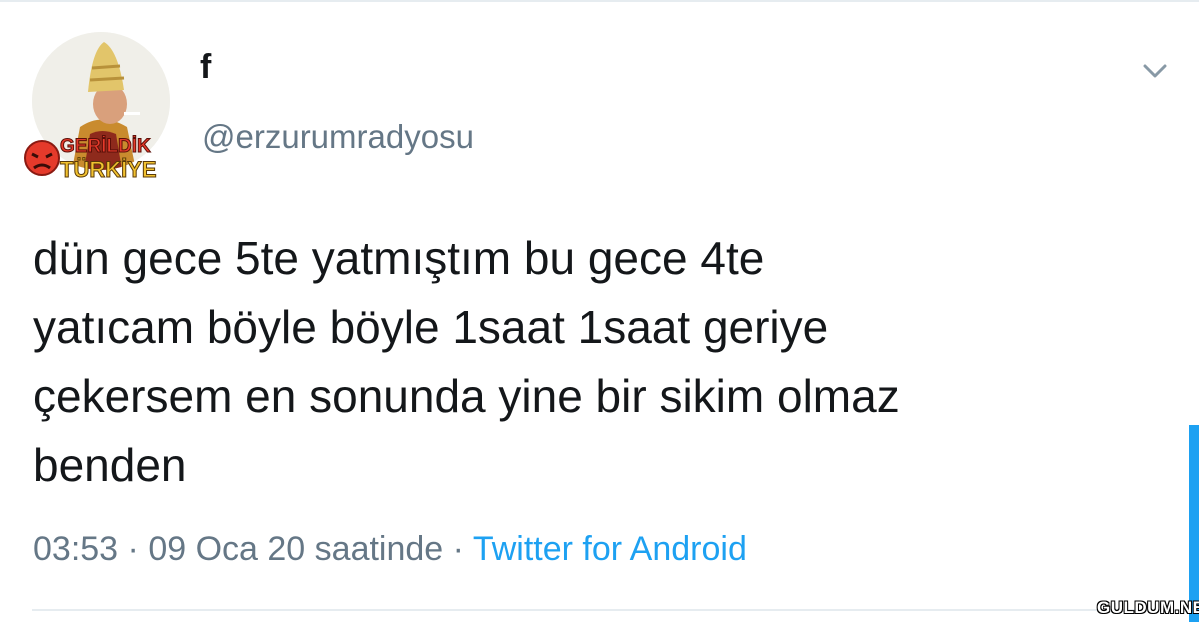  I want to click on gerildik-turkiye-logo: GERİLDİK TÜRKİYE, so click(105, 157).